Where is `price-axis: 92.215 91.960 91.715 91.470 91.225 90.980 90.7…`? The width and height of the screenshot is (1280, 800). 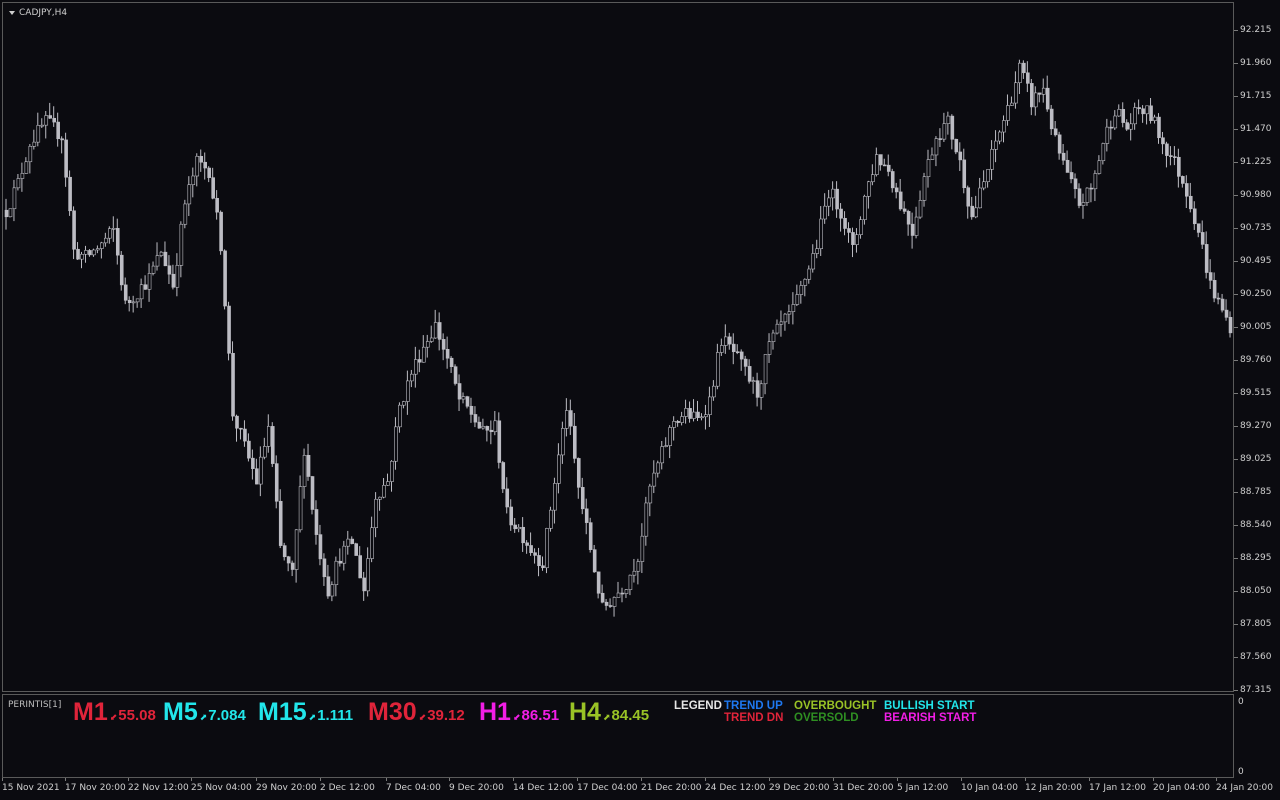 price-axis: 92.215 91.960 91.715 91.470 91.225 90.980 90.7… is located at coordinates (1257, 348).